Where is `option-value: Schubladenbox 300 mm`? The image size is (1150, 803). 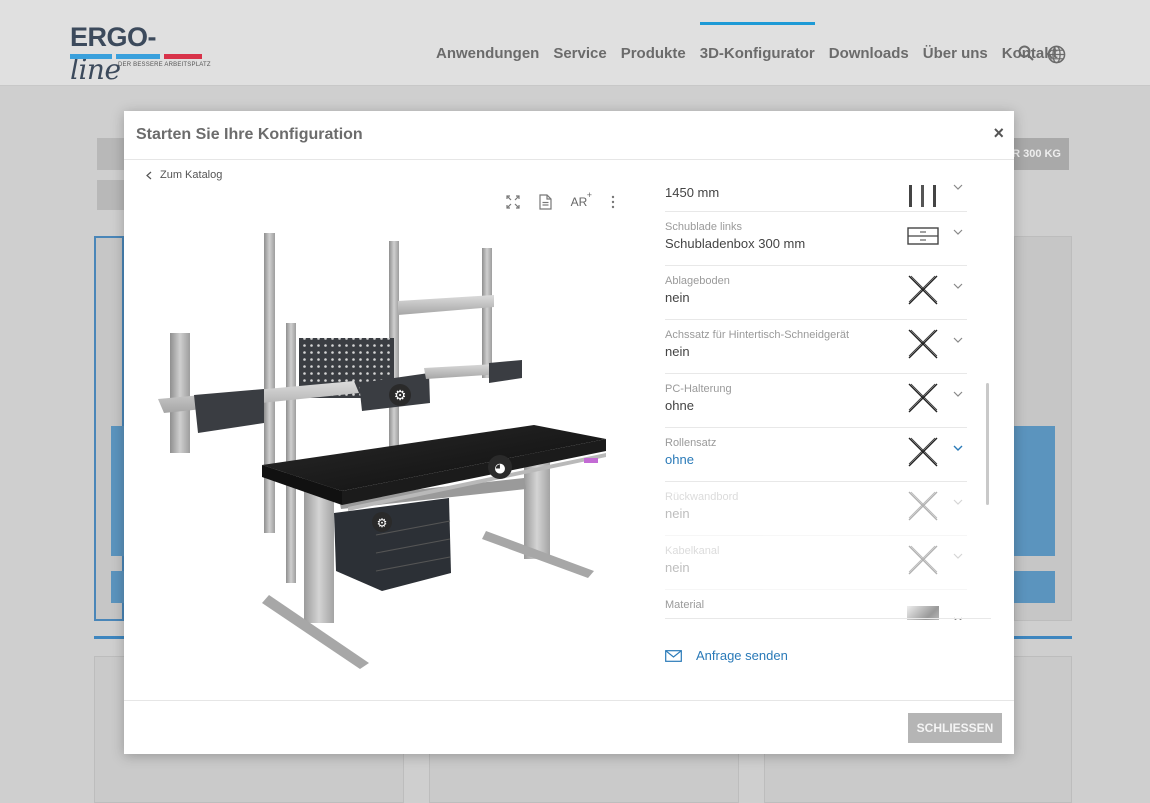
option-value: Schubladenbox 300 mm is located at coordinates (735, 243).